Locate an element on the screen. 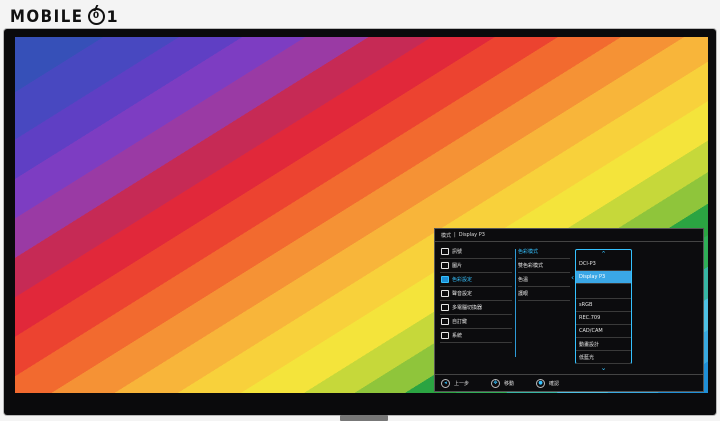 This screenshot has height=421, width=720. osd-option-low-blue-light: 低藍光 is located at coordinates (603, 357).